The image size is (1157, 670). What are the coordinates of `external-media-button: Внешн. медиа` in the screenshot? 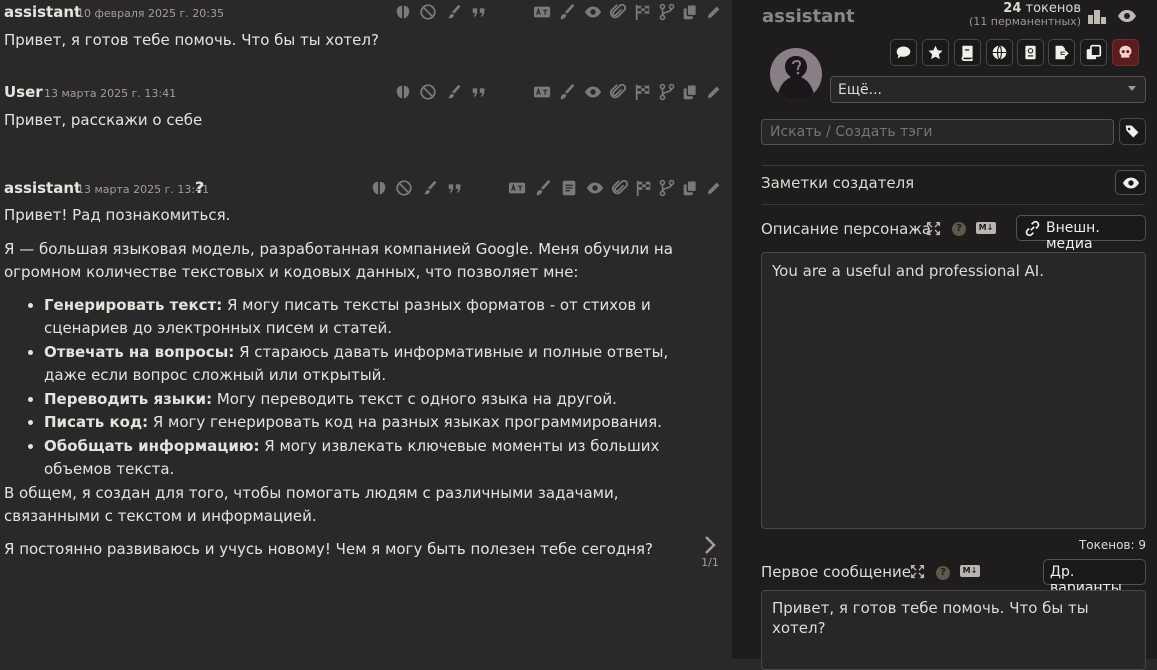 It's located at (1081, 233).